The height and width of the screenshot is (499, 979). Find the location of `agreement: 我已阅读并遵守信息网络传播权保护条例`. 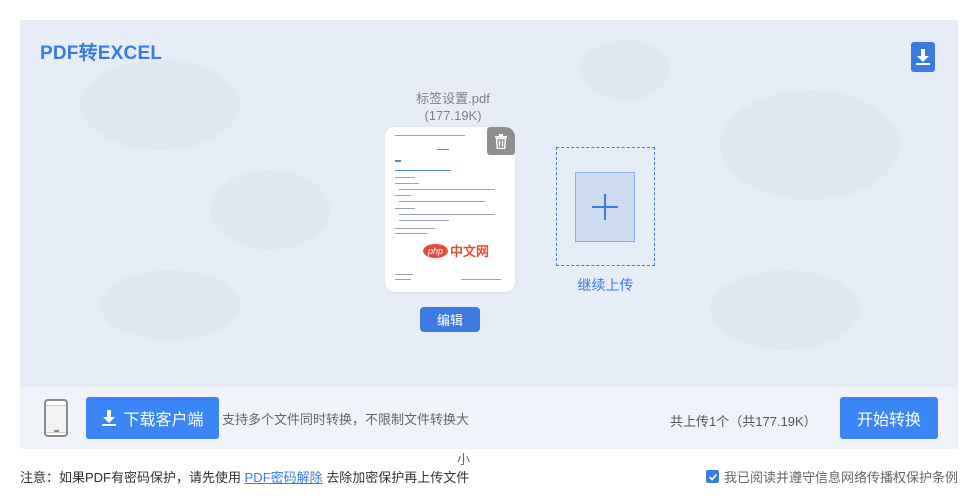

agreement: 我已阅读并遵守信息网络传播权保护条例 is located at coordinates (832, 476).